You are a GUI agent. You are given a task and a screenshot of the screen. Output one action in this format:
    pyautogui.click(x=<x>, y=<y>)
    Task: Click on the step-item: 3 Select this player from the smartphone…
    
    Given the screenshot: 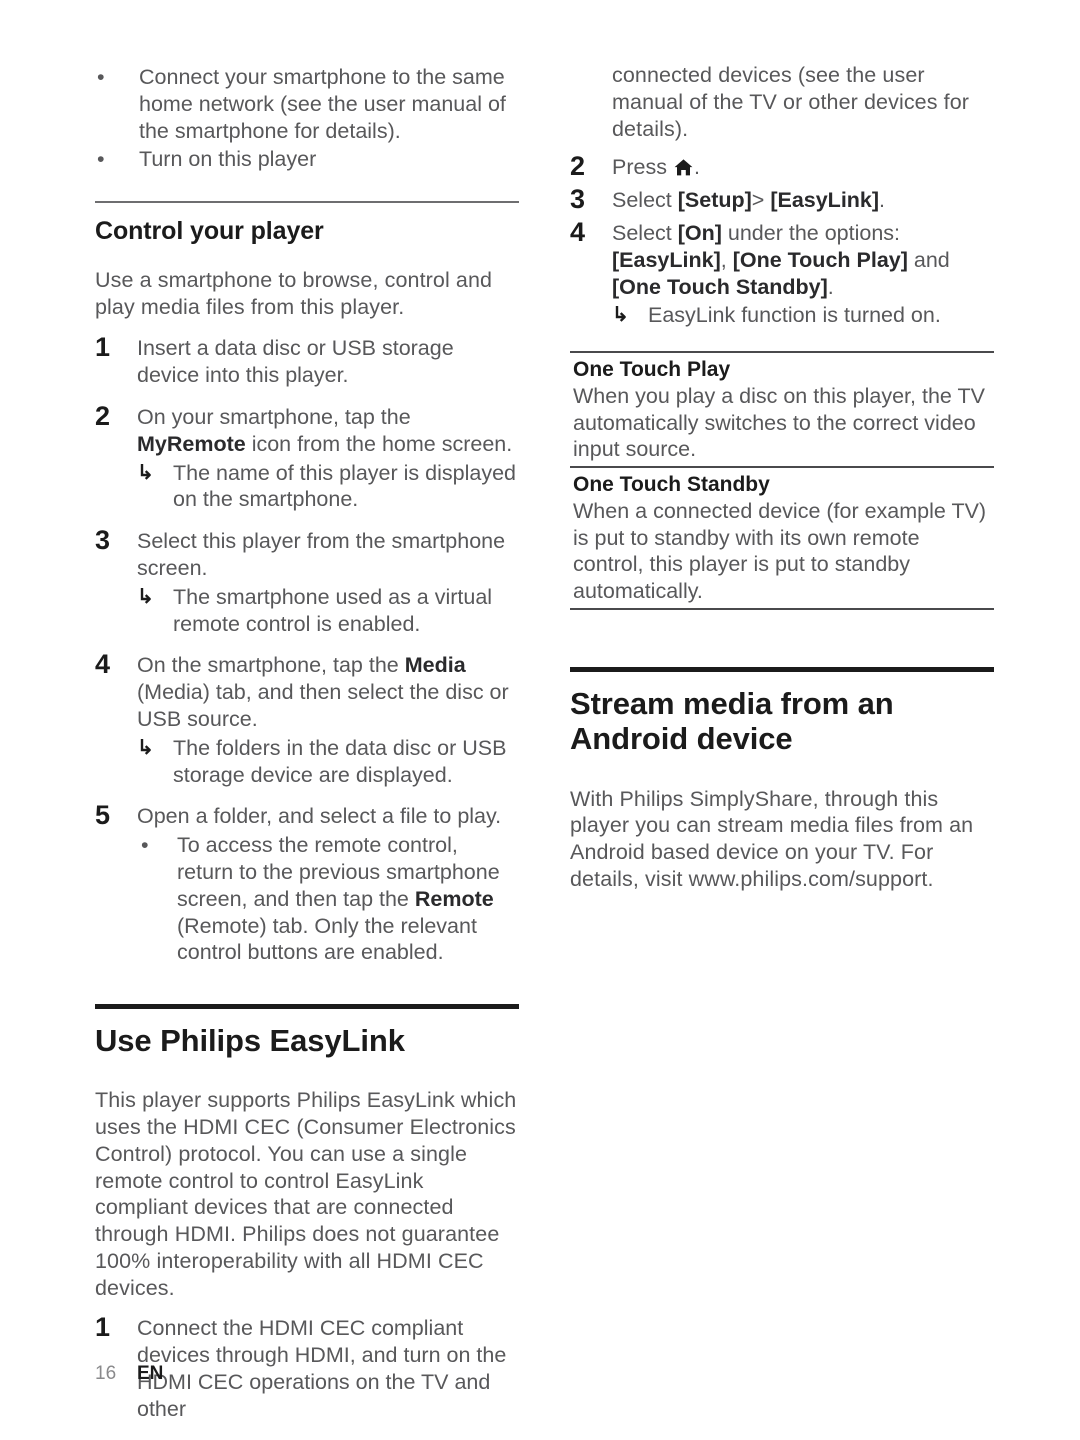 What is the action you would take?
    pyautogui.click(x=307, y=554)
    